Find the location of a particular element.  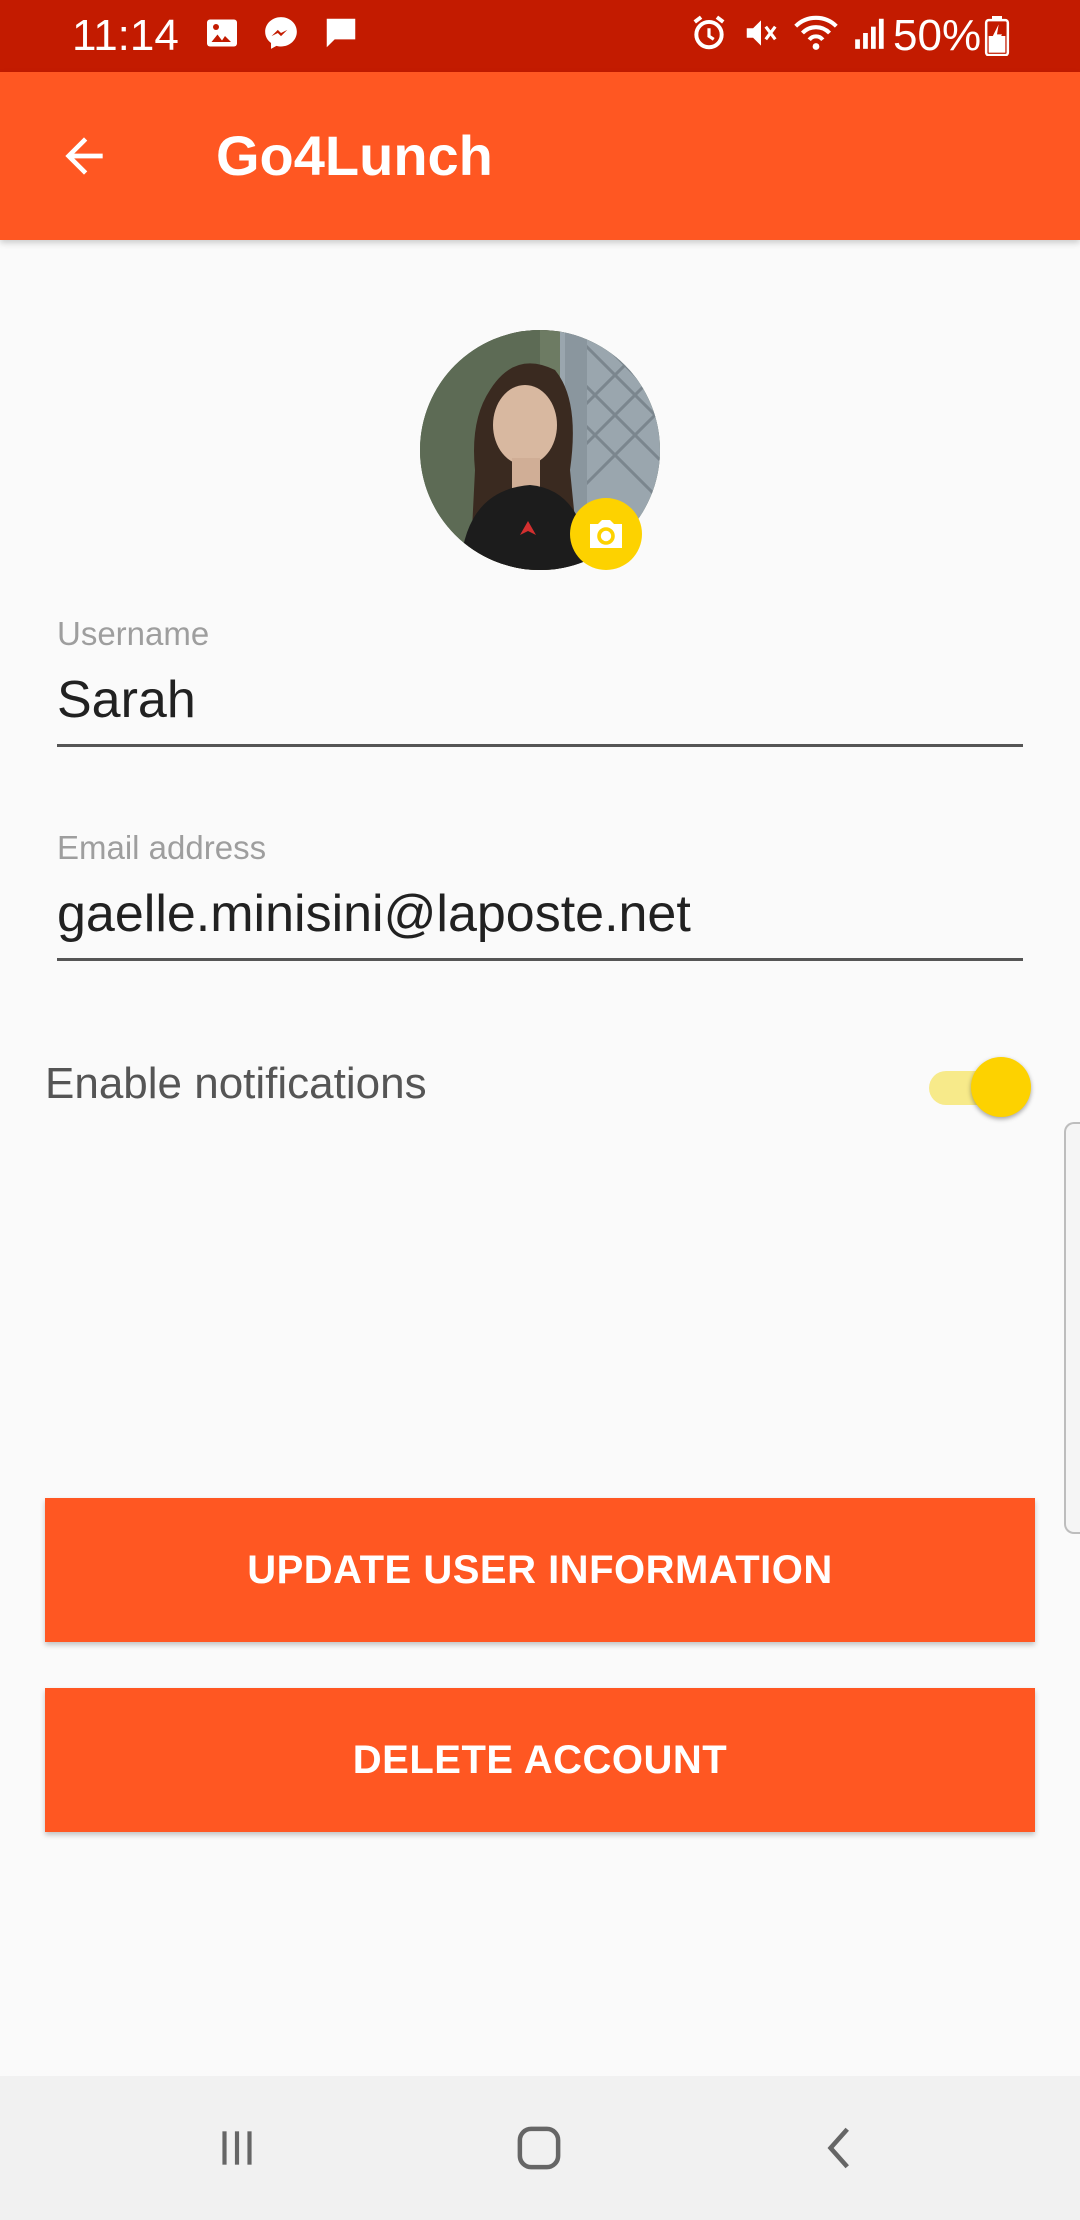

app-bar: Go4Lunch is located at coordinates (540, 156).